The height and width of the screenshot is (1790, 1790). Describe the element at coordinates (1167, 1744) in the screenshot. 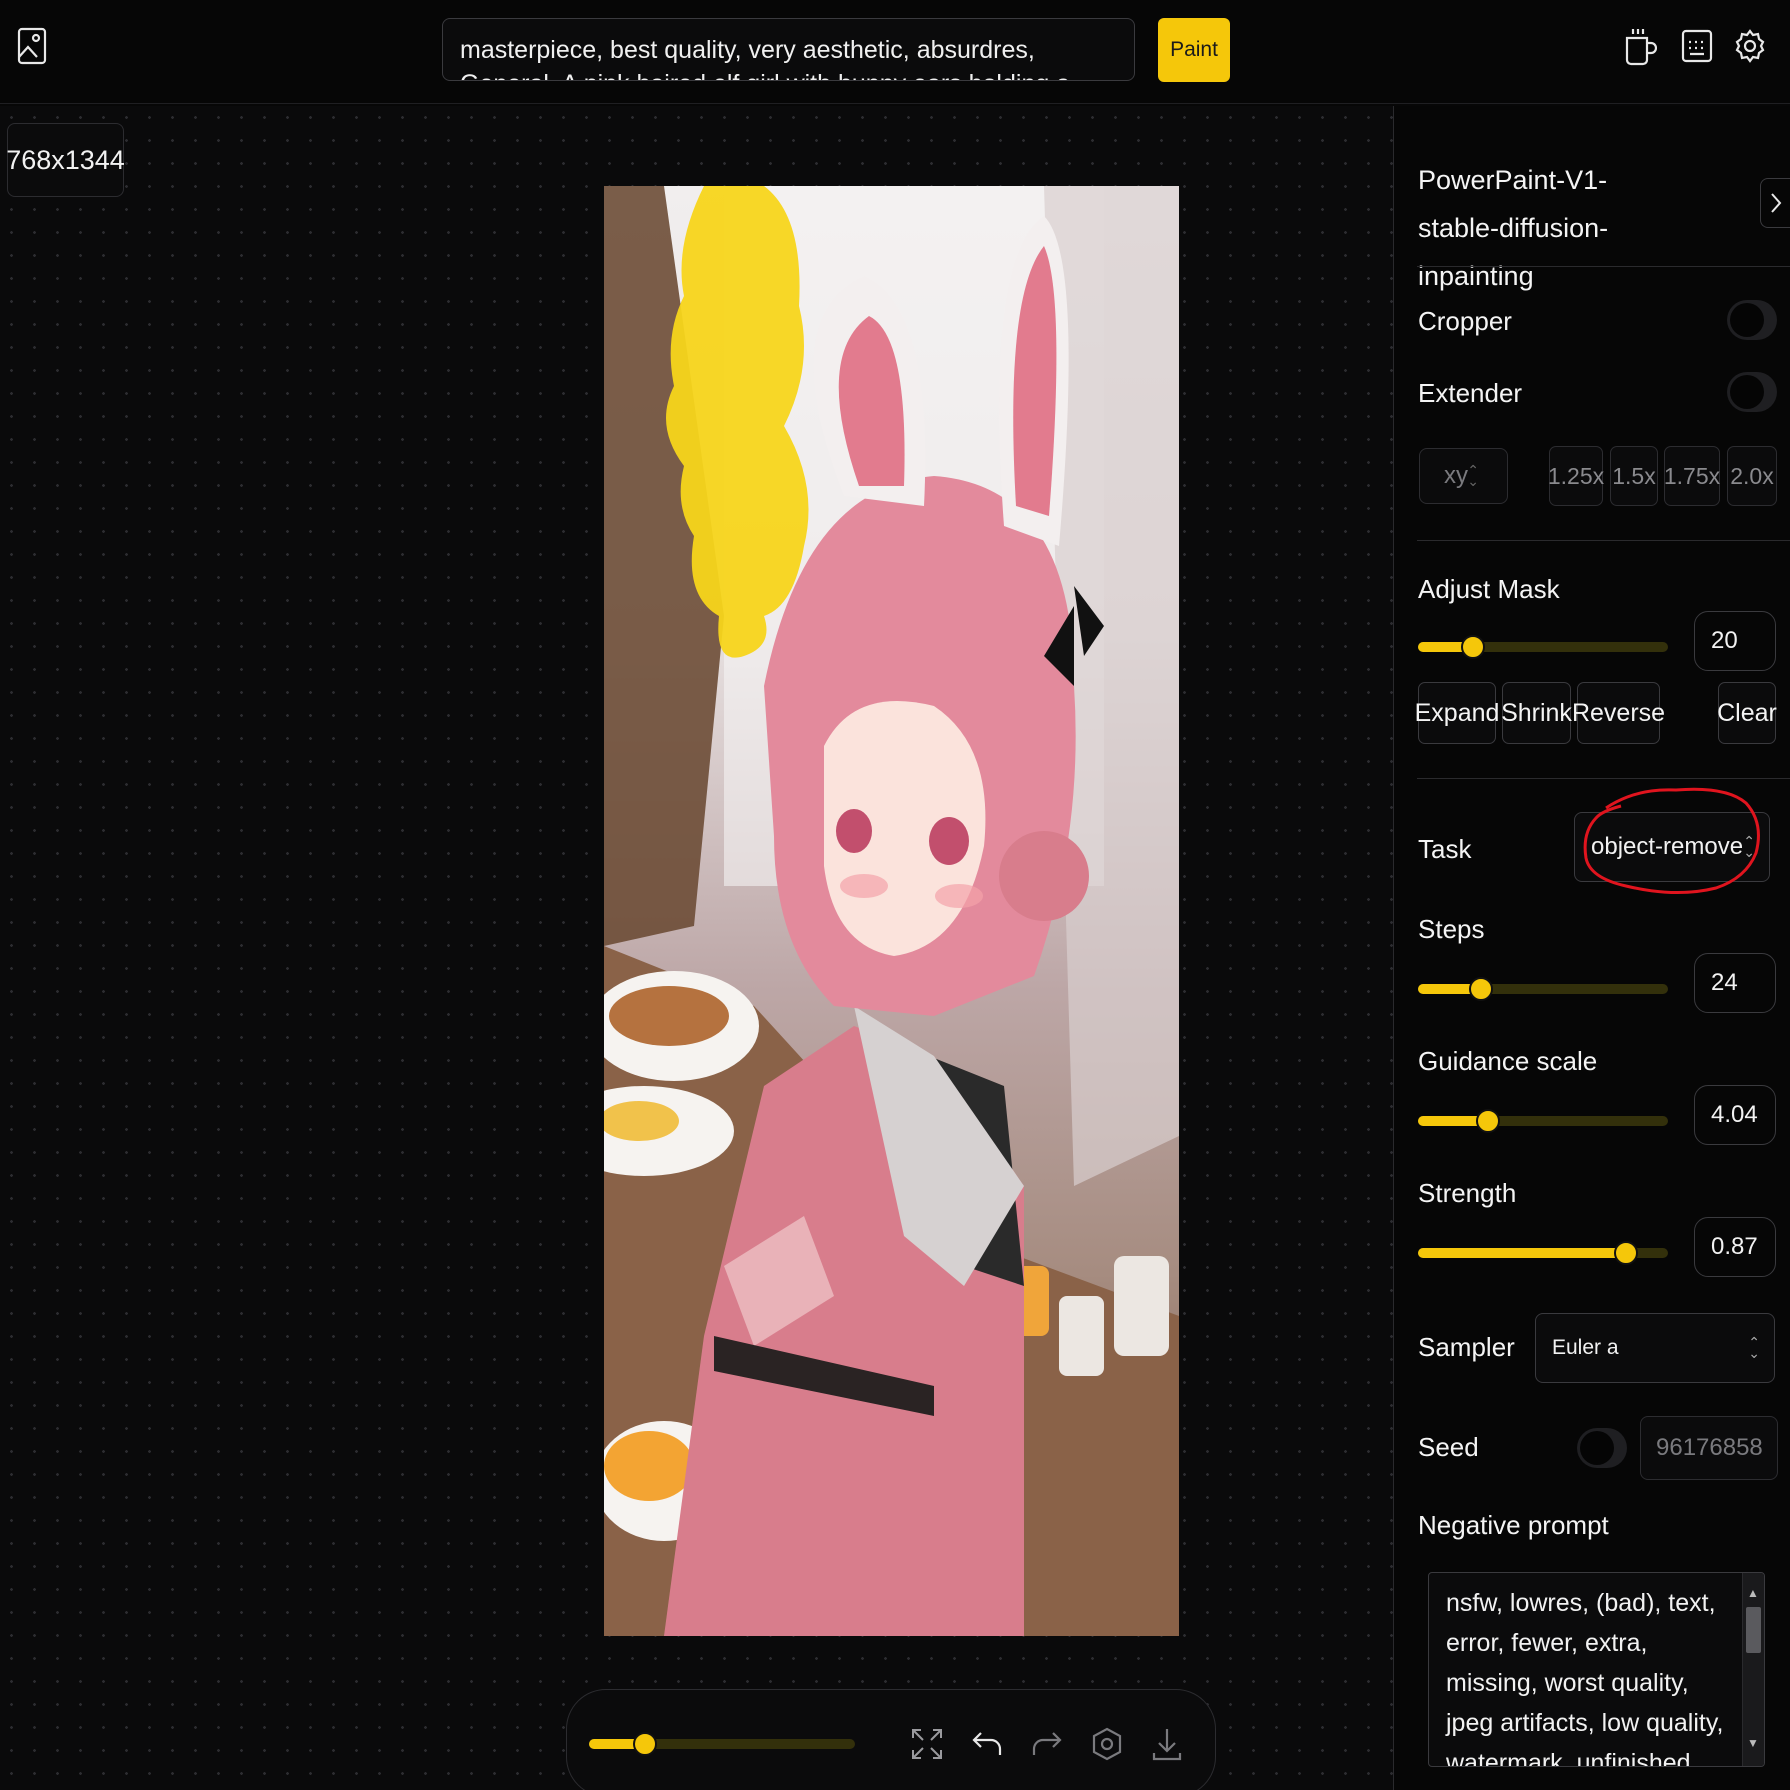

I see `download-icon` at that location.